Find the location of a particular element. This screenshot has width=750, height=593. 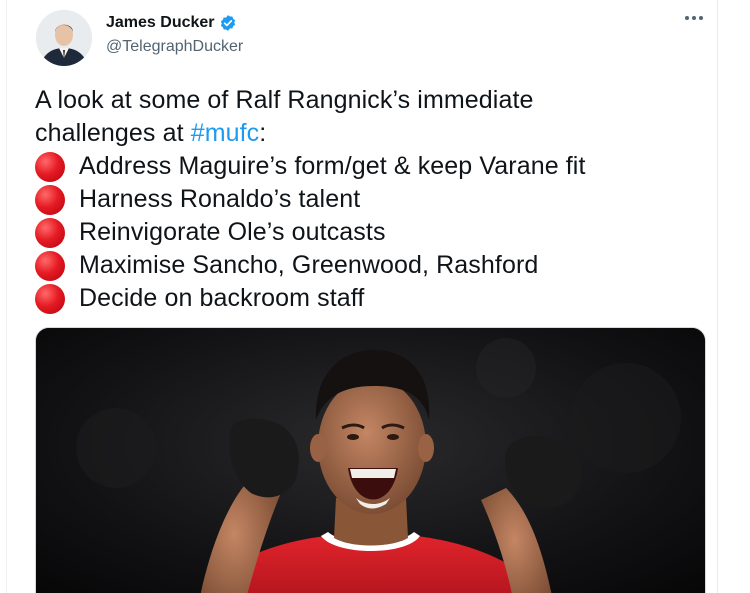

bullet-text: Reinvigorate Ole’s outcasts is located at coordinates (232, 232).